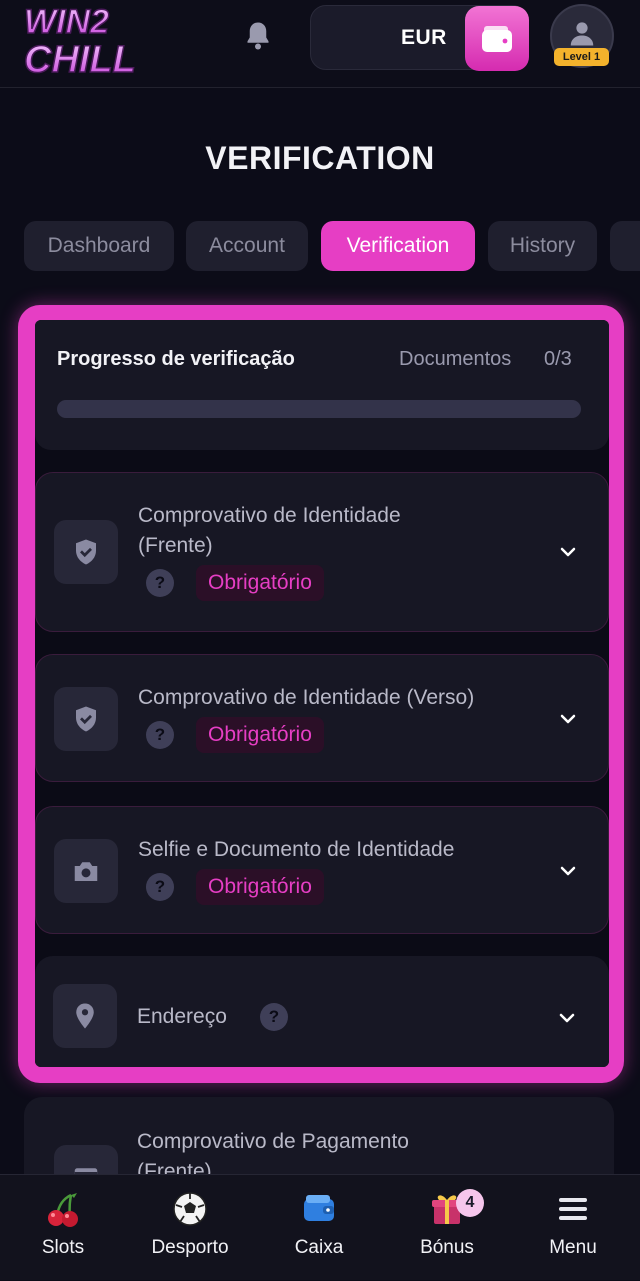 This screenshot has height=1281, width=640. What do you see at coordinates (175, 545) in the screenshot?
I see `document-title-line2: (Frente)` at bounding box center [175, 545].